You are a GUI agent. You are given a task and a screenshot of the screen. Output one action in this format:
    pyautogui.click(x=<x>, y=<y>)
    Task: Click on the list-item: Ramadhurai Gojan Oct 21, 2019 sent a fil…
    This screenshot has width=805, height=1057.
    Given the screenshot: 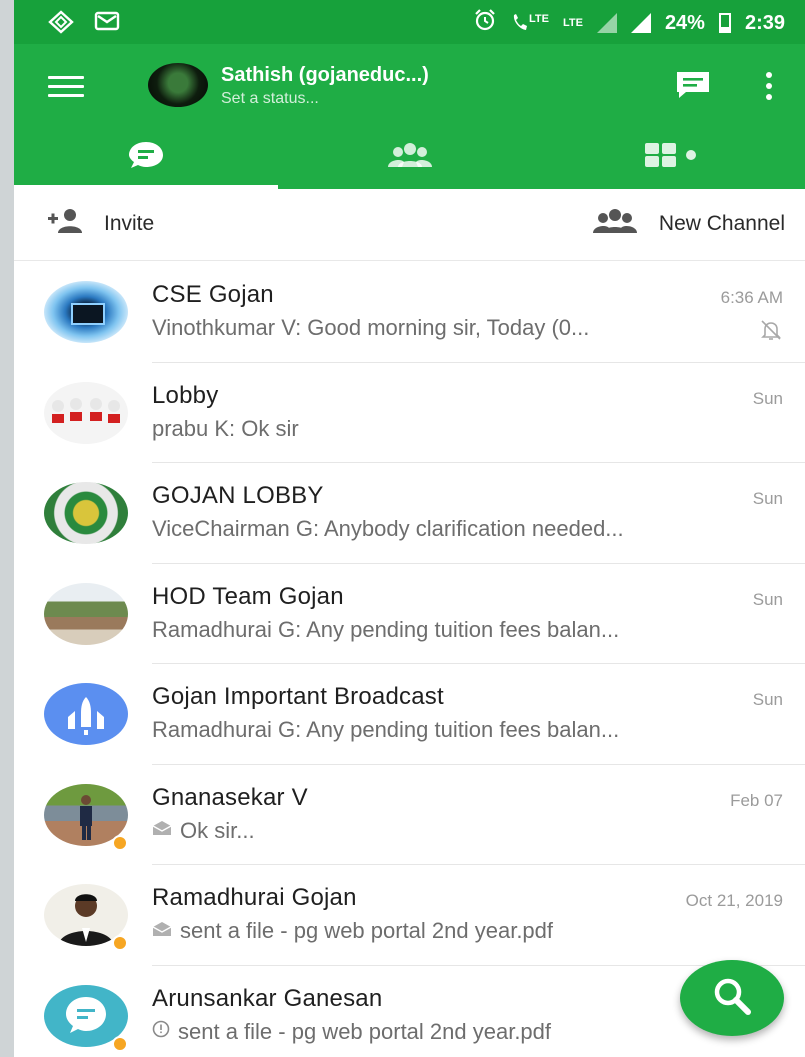 What is the action you would take?
    pyautogui.click(x=409, y=915)
    